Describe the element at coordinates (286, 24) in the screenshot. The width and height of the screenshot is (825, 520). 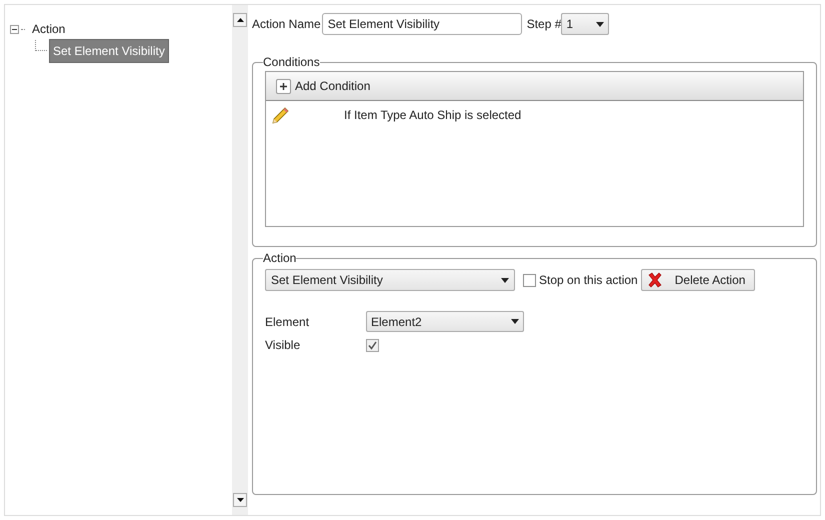
I see `field-label: Action Name` at that location.